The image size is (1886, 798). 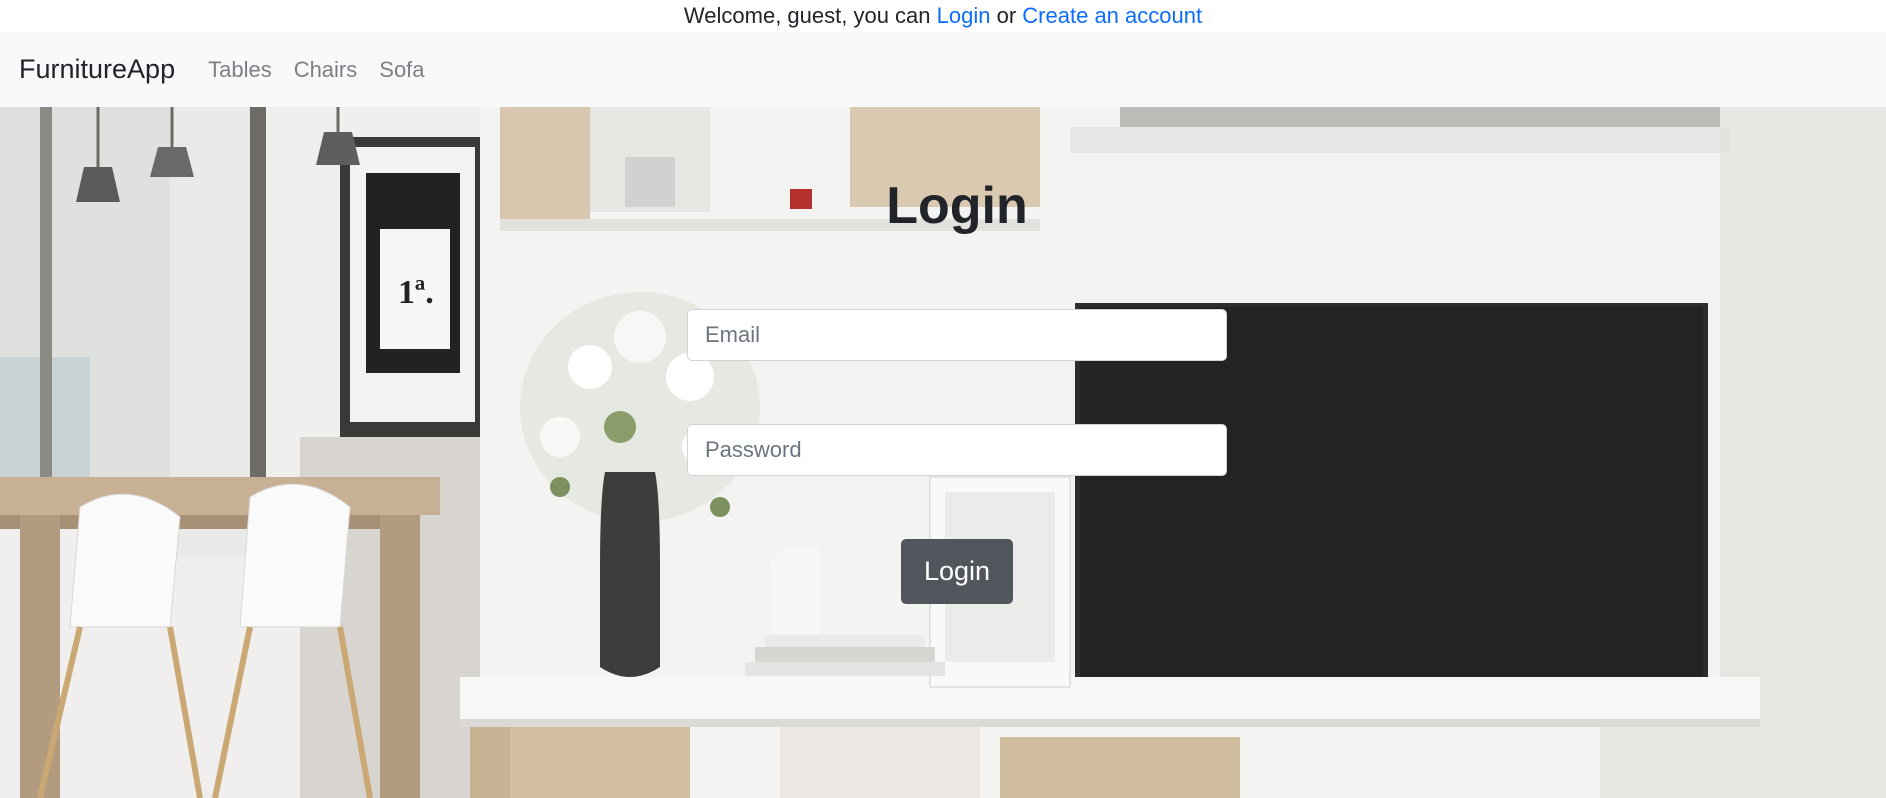 What do you see at coordinates (326, 70) in the screenshot?
I see `nav-link-chairs: Chairs` at bounding box center [326, 70].